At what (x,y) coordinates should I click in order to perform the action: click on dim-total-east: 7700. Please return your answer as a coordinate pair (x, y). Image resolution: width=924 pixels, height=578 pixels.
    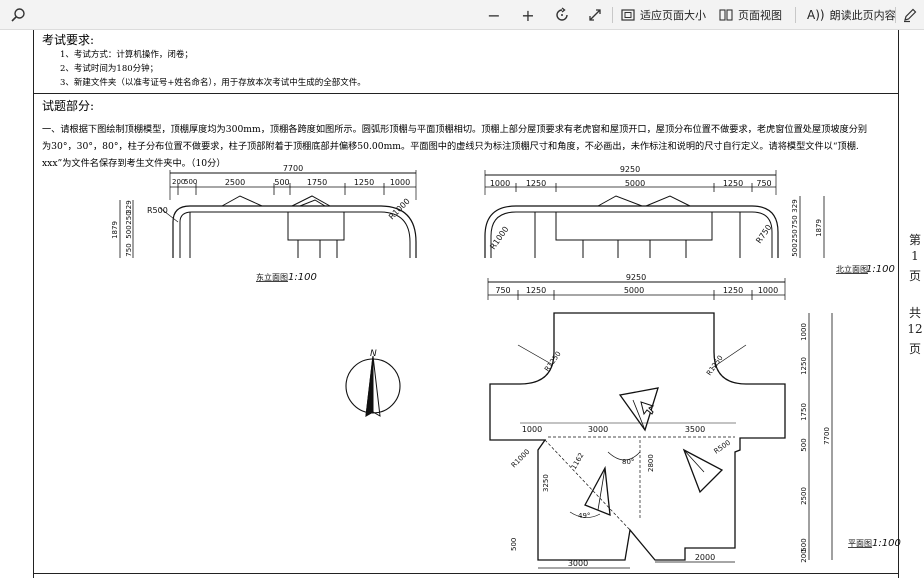
    Looking at the image, I should click on (293, 168).